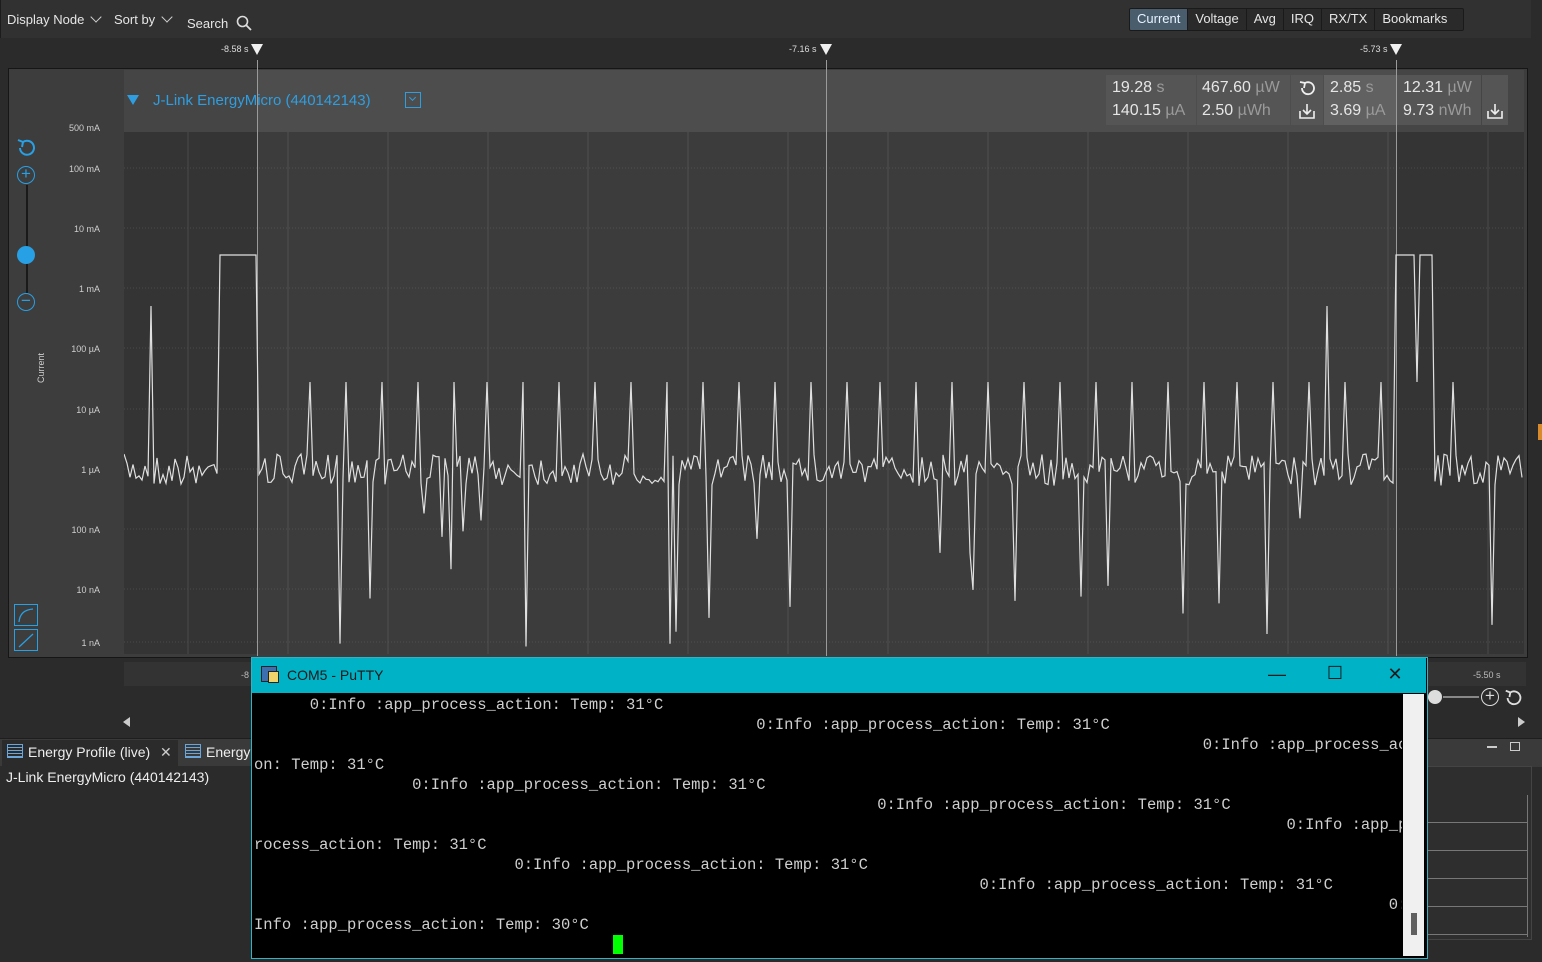  I want to click on search-button: Search, so click(219, 21).